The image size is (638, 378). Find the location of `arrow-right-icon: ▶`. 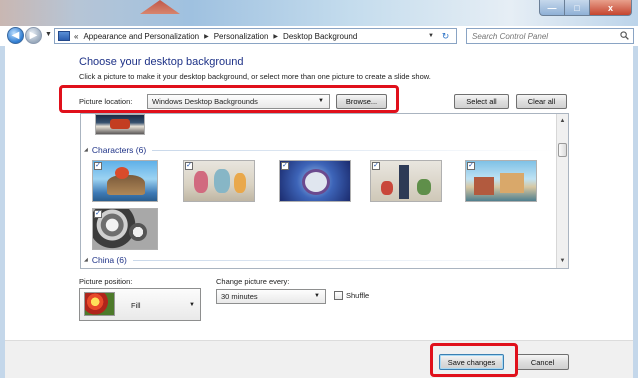

arrow-right-icon: ▶ is located at coordinates (33, 35).